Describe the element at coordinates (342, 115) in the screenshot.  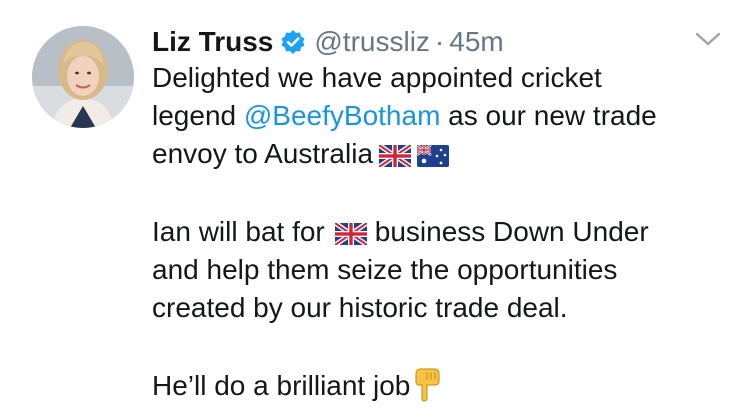
I see `mention-link: @BeefyBotham` at that location.